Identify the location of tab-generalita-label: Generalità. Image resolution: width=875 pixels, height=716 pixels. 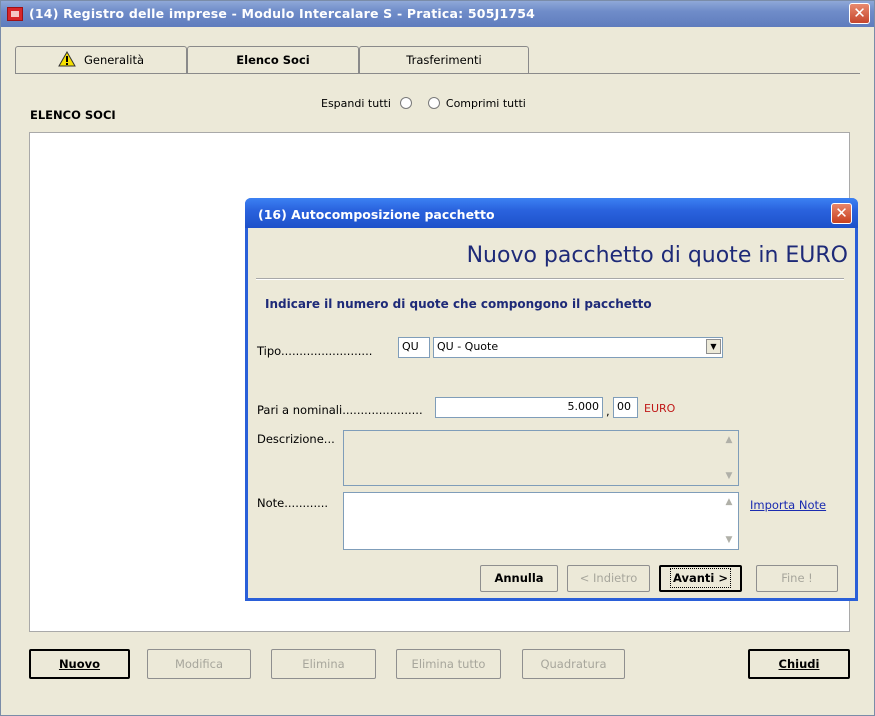
(114, 60).